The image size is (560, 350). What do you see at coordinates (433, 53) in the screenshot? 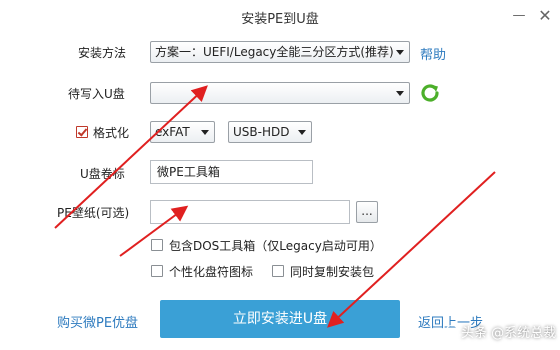
I see `help-link: 帮助` at bounding box center [433, 53].